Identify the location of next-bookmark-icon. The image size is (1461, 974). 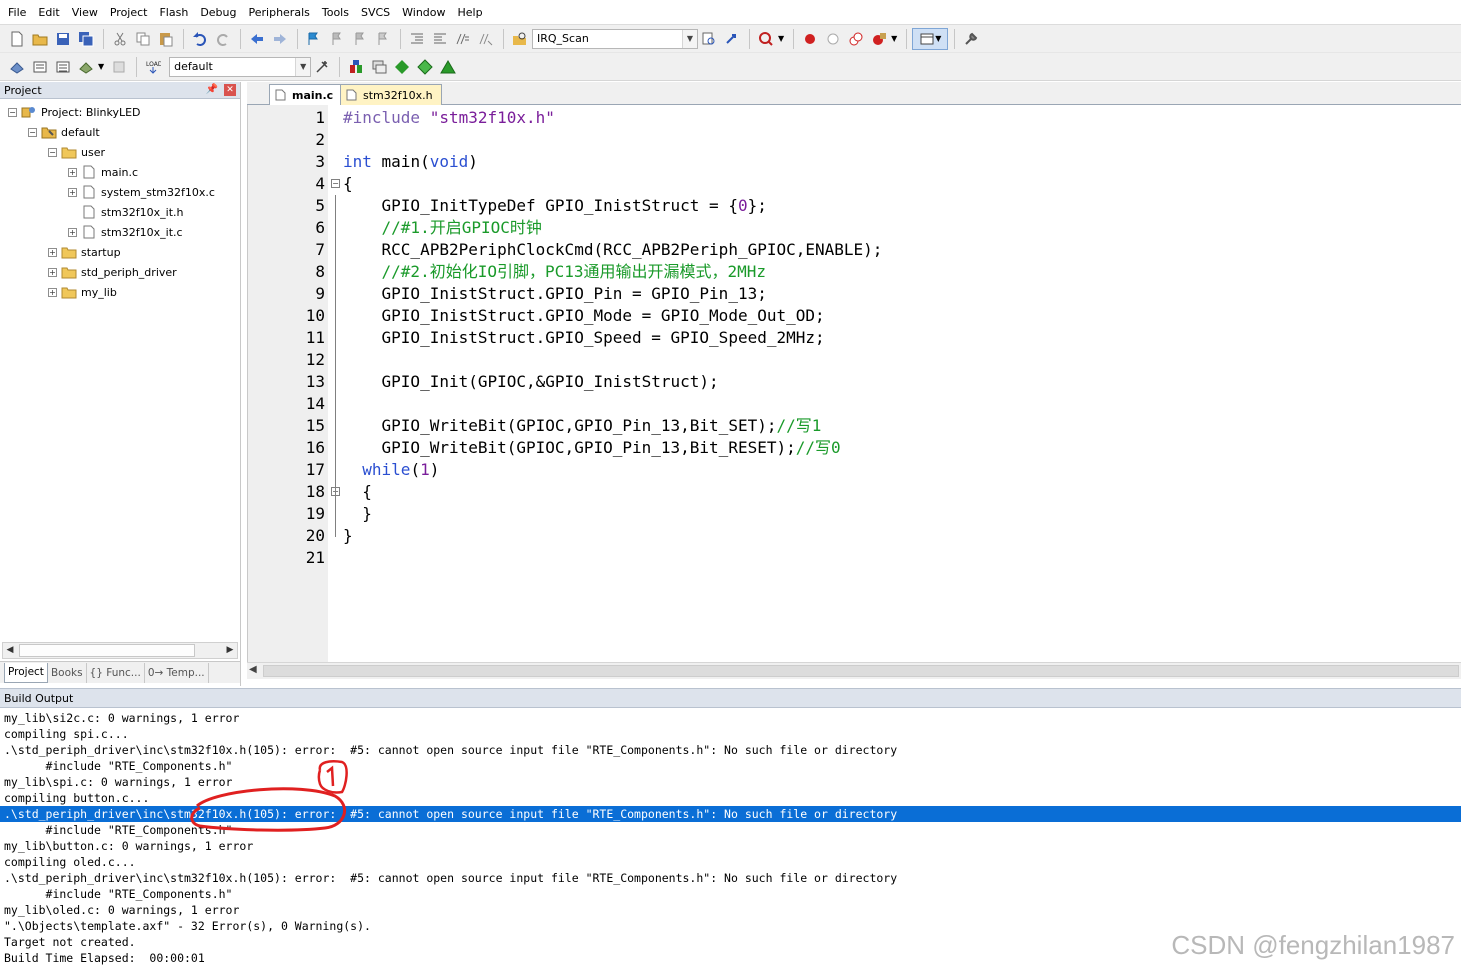
(360, 39).